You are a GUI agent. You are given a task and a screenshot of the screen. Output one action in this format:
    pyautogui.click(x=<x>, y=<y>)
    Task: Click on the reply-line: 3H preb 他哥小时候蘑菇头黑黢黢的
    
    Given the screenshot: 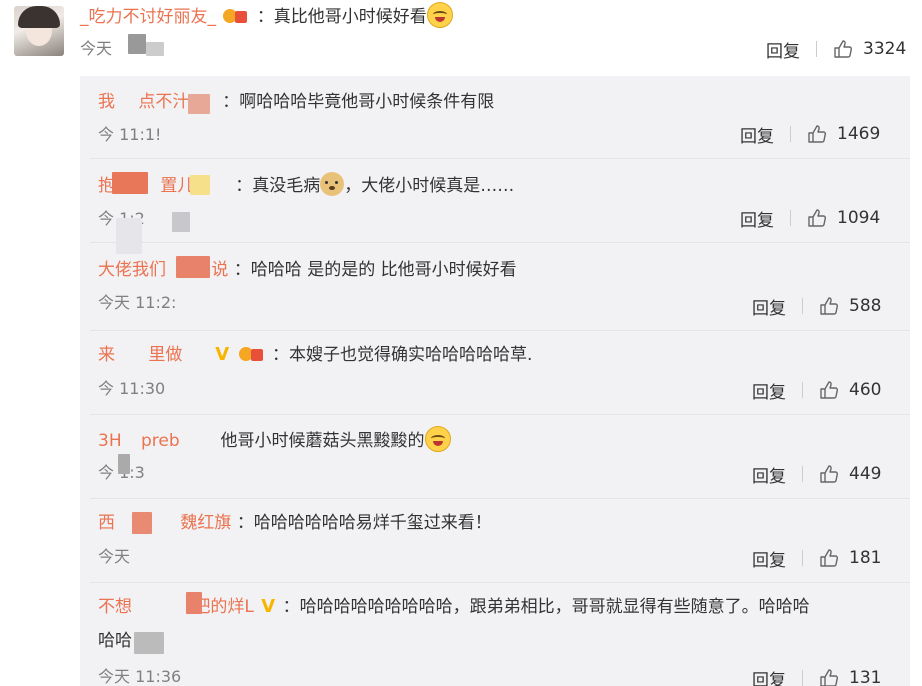 What is the action you would take?
    pyautogui.click(x=274, y=440)
    